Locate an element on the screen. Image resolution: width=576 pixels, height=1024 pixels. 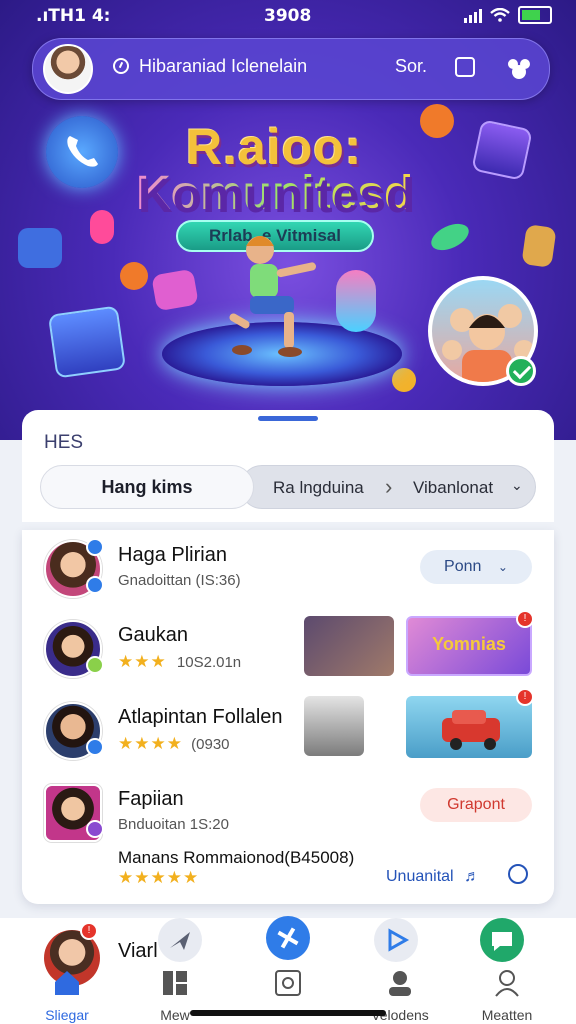
home-icon is located at coordinates (67, 983).